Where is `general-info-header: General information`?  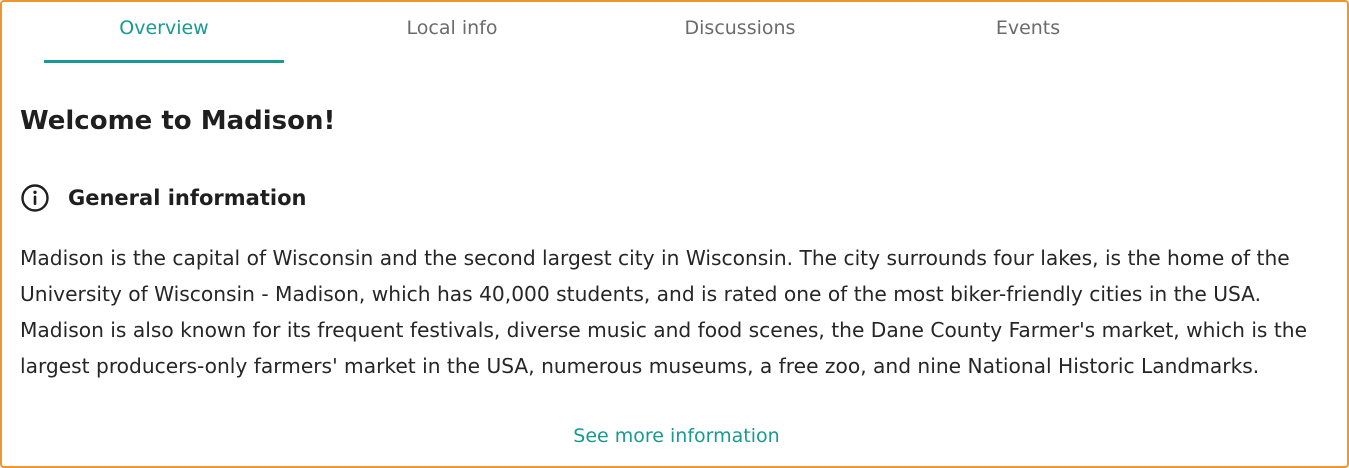
general-info-header: General information is located at coordinates (163, 198).